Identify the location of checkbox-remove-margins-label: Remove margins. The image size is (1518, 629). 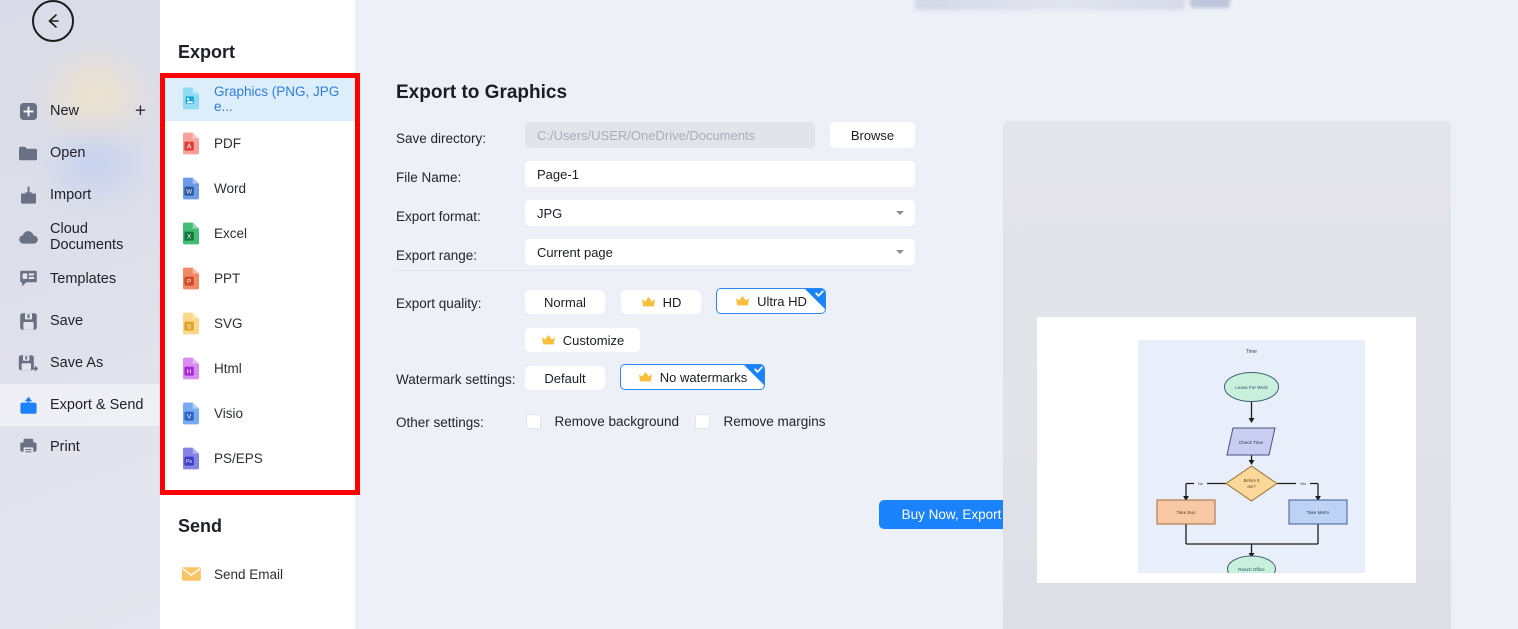
(774, 422).